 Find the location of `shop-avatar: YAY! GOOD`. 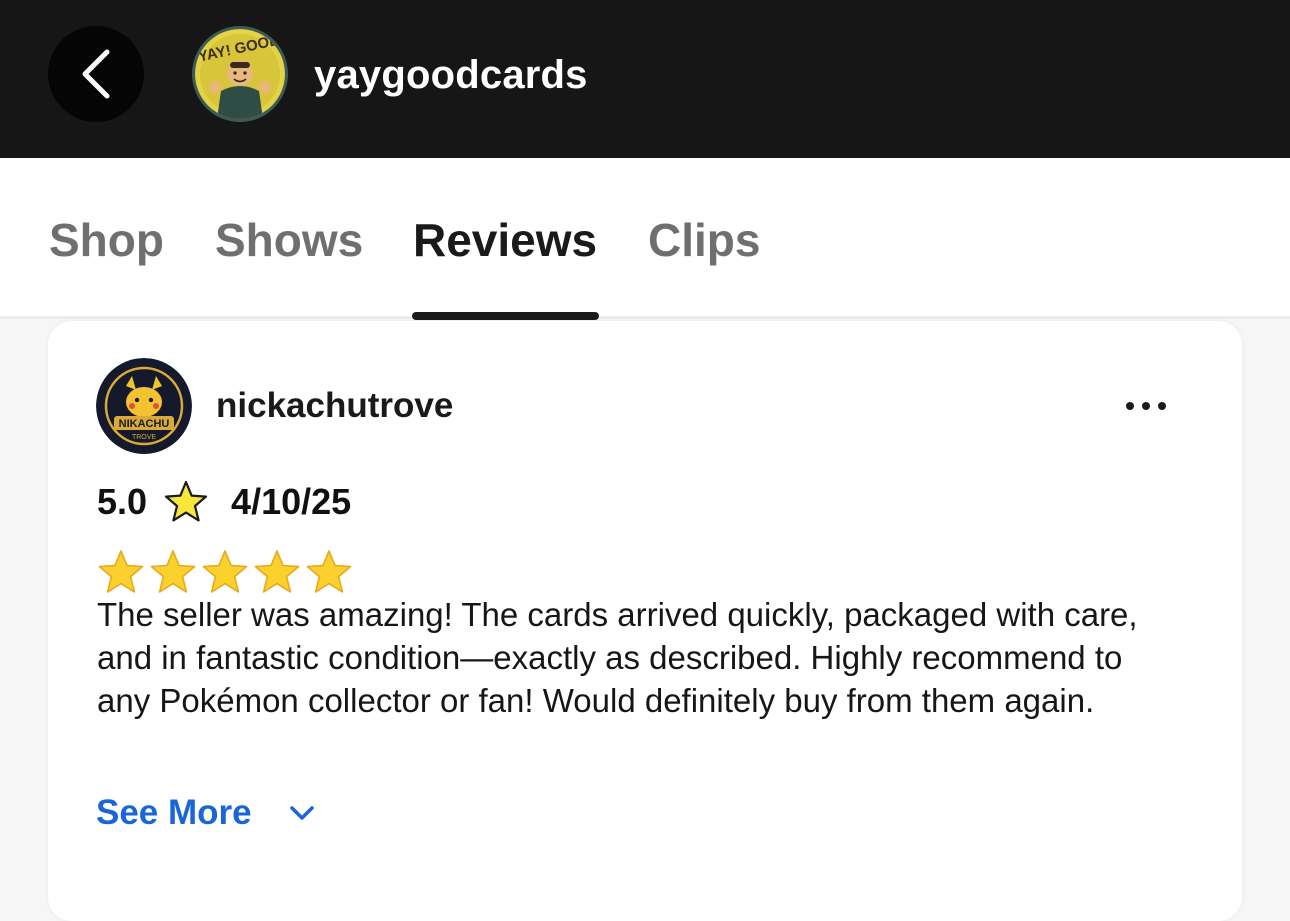

shop-avatar: YAY! GOOD is located at coordinates (240, 74).